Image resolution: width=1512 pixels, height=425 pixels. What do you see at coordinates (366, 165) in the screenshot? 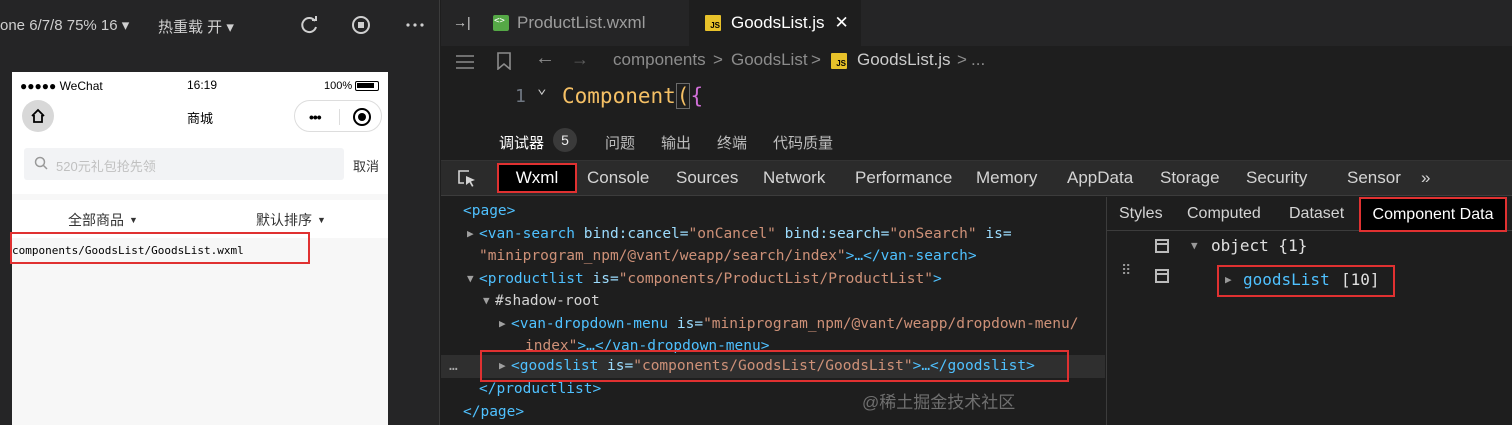
I see `search-cancel-button: 取消` at bounding box center [366, 165].